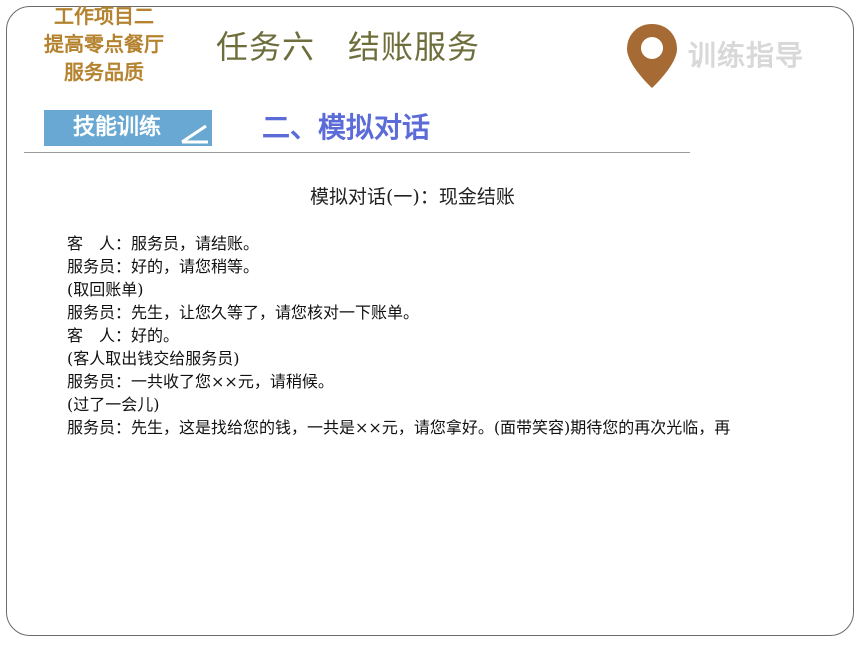 Image resolution: width=860 pixels, height=645 pixels. Describe the element at coordinates (163, 266) in the screenshot. I see `dialog-line: 服务员：好的，请您稍等。` at that location.